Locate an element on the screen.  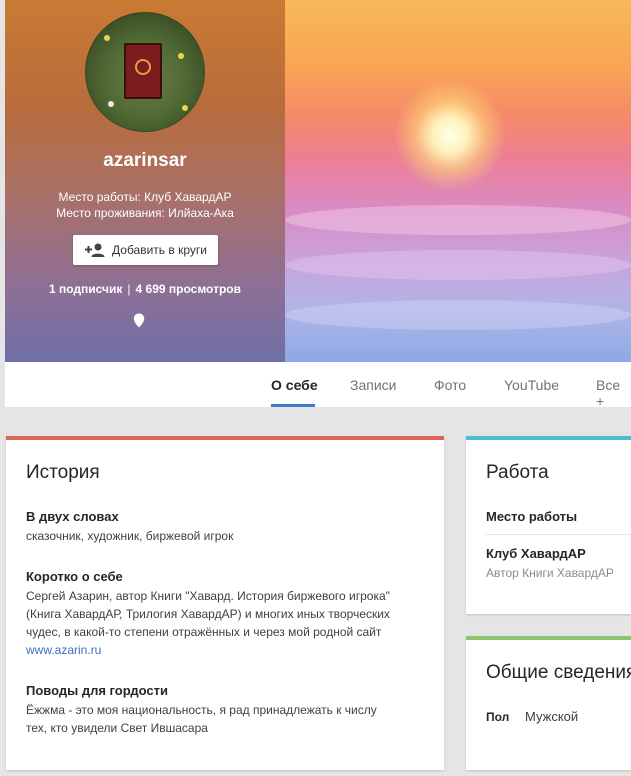
avatar-emblem is located at coordinates (143, 67).